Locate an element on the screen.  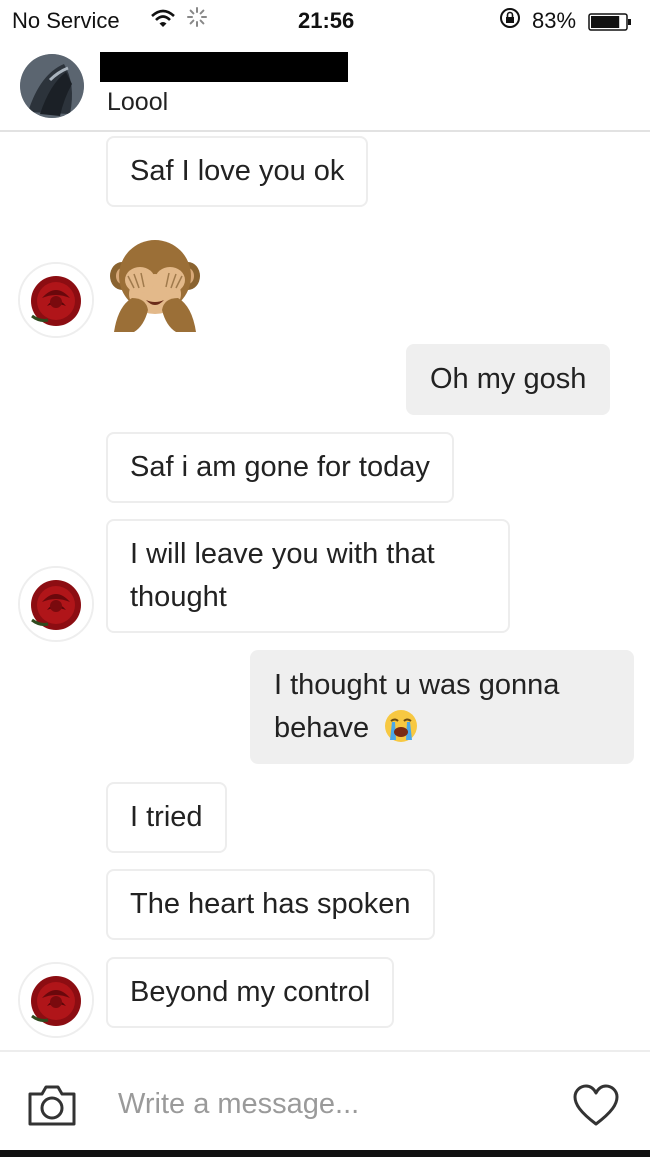
header-subtitle: Loool is located at coordinates (138, 102).